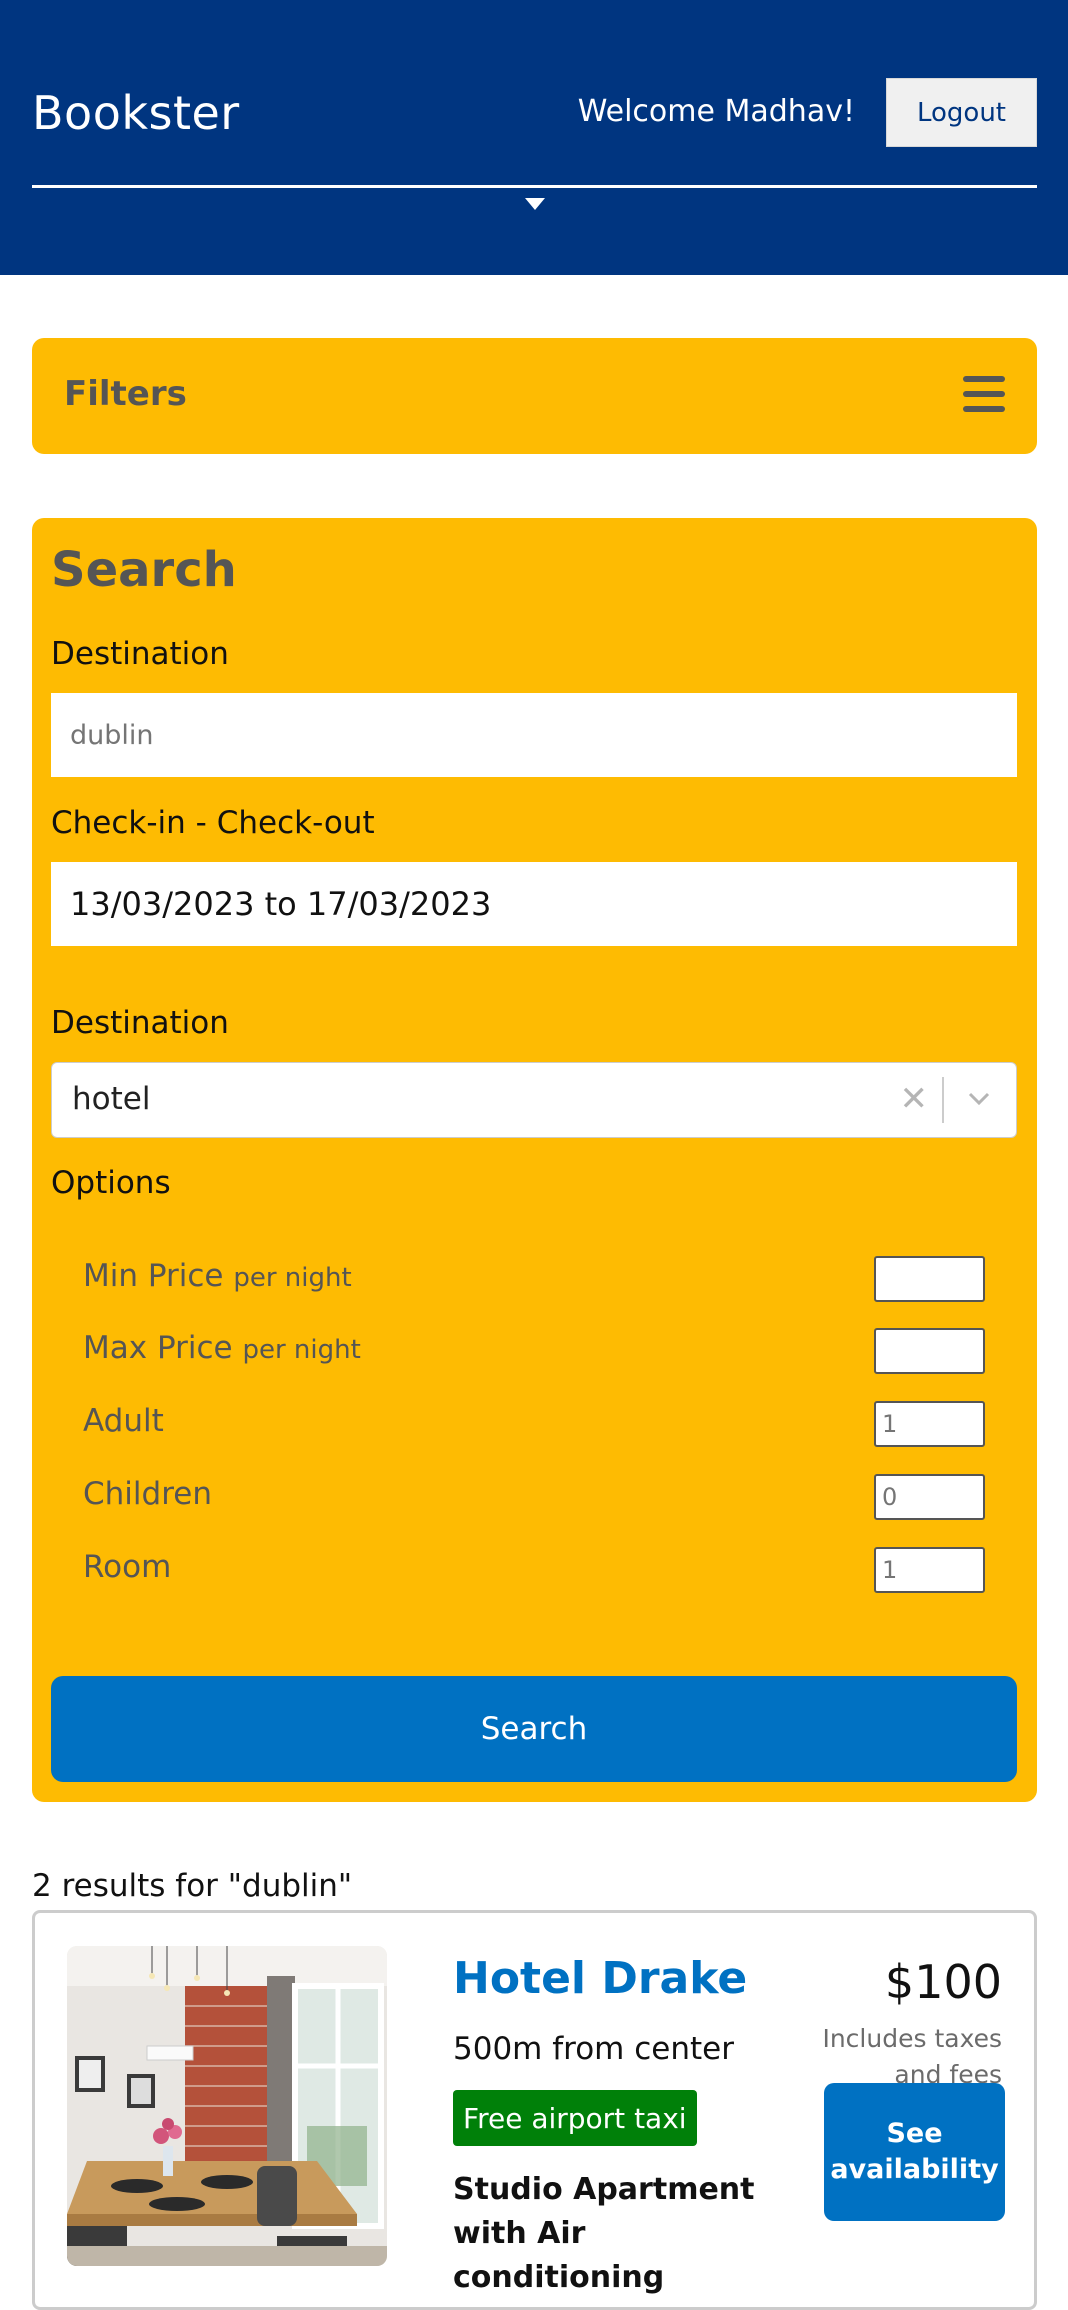 Image resolution: width=1068 pixels, height=2310 pixels. I want to click on free-taxi-badge: Free airport taxi, so click(575, 2118).